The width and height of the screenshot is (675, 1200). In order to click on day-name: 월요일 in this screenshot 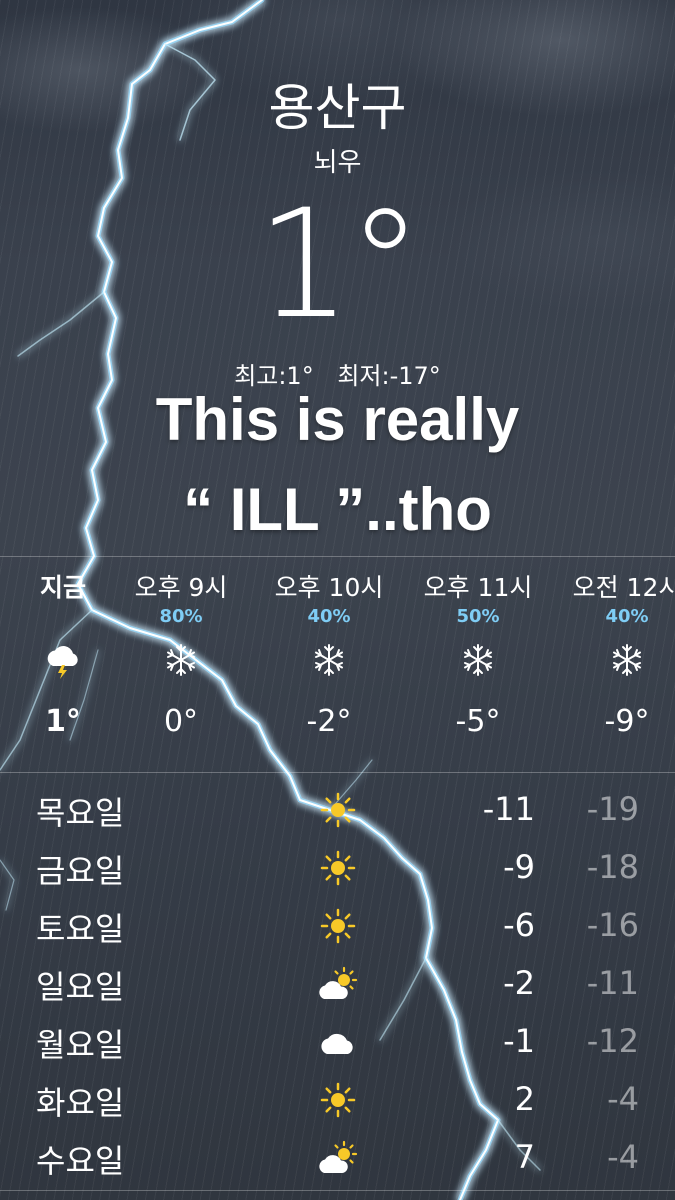, I will do `click(80, 1045)`.